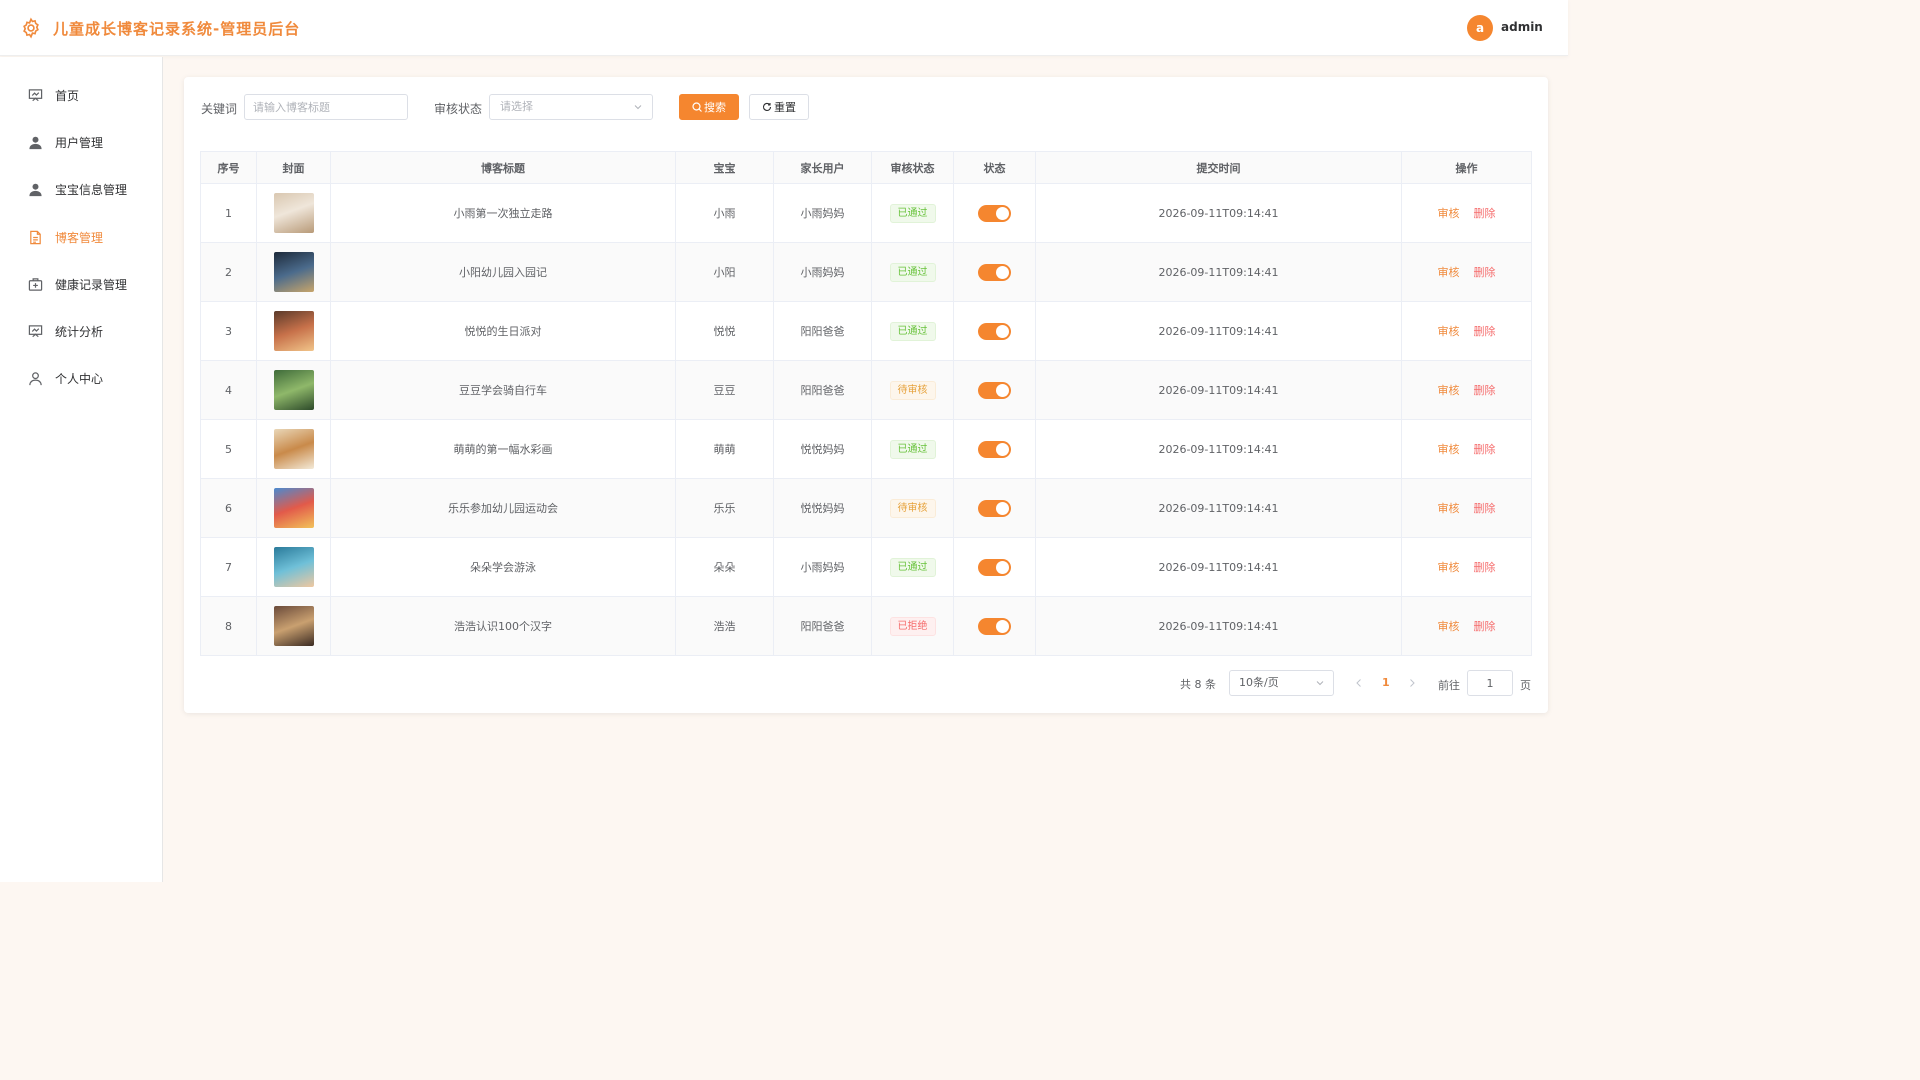 This screenshot has height=1080, width=1920. I want to click on sidebar-item-profile: 个人中心, so click(81, 378).